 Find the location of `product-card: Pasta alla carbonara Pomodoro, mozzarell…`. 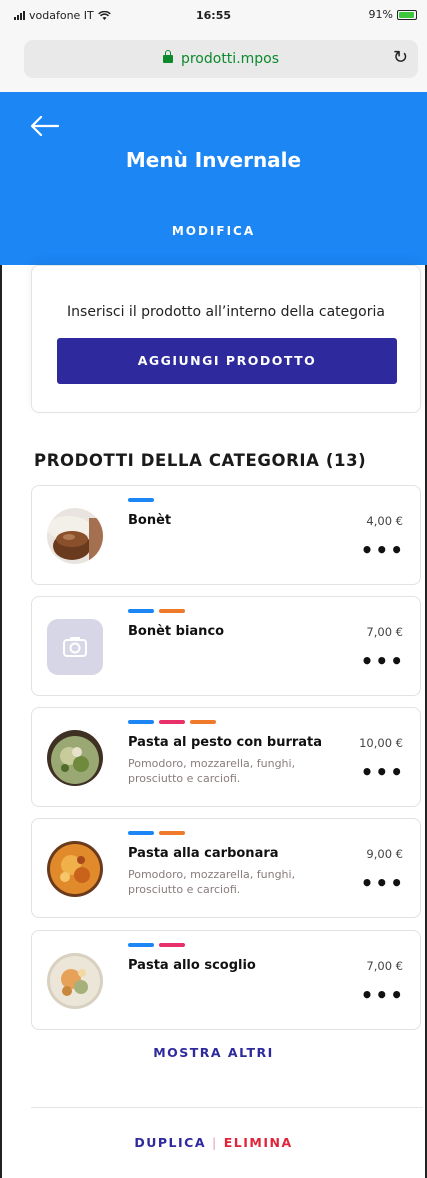

product-card: Pasta alla carbonara Pomodoro, mozzarell… is located at coordinates (226, 868).